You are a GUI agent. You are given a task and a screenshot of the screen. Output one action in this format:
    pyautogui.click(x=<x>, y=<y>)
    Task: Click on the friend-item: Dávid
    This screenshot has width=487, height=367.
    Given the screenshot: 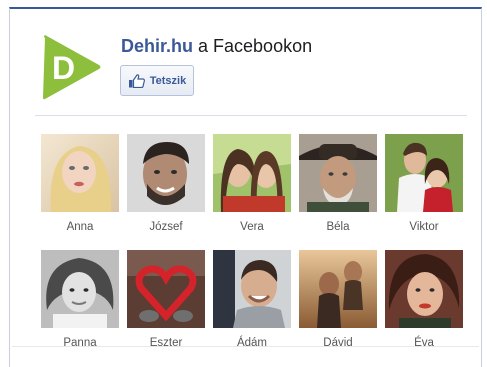 What is the action you would take?
    pyautogui.click(x=338, y=299)
    